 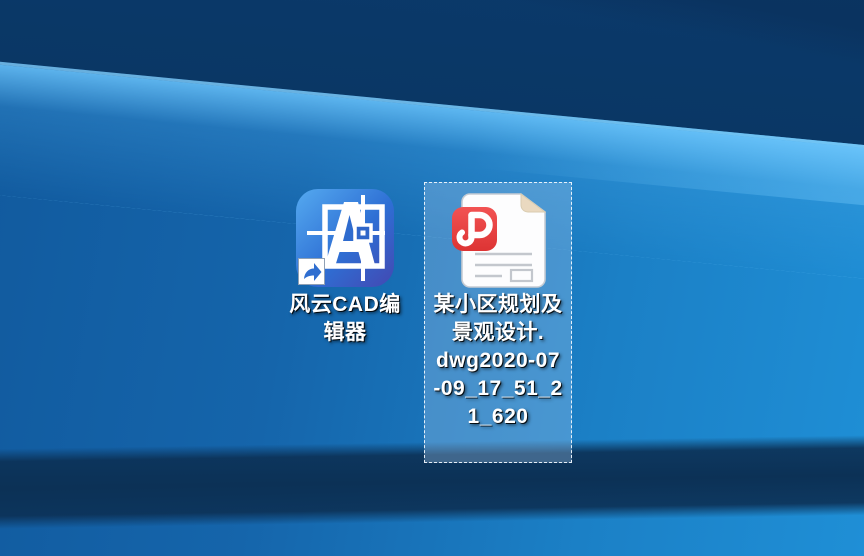 I want to click on icon-label-line: 景观设计., so click(x=498, y=332).